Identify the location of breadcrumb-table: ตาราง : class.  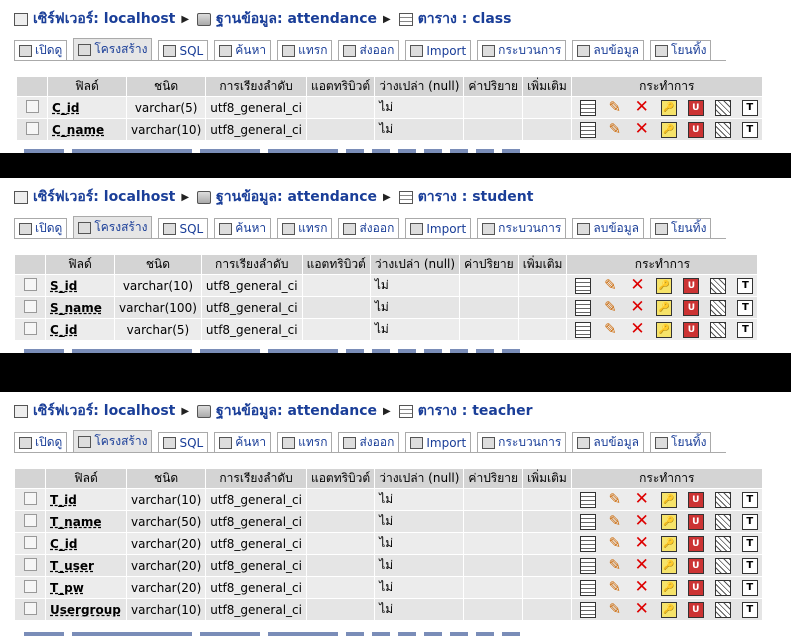
(465, 19).